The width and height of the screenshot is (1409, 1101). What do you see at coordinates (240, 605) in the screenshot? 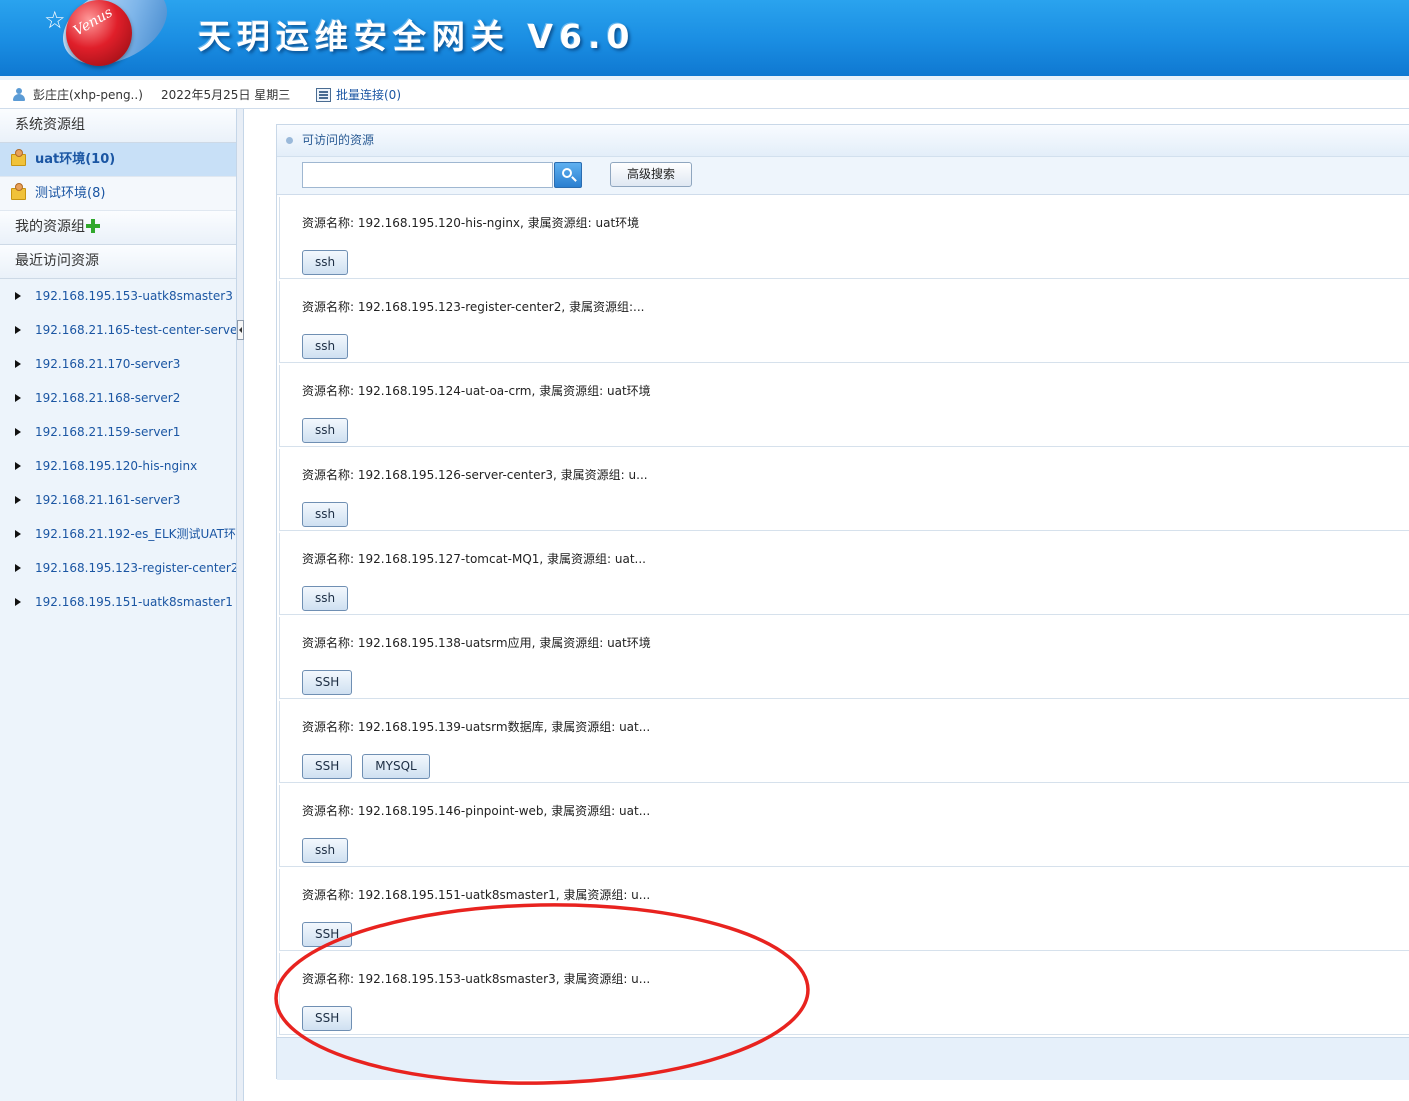
I see `sidebar-splitter` at bounding box center [240, 605].